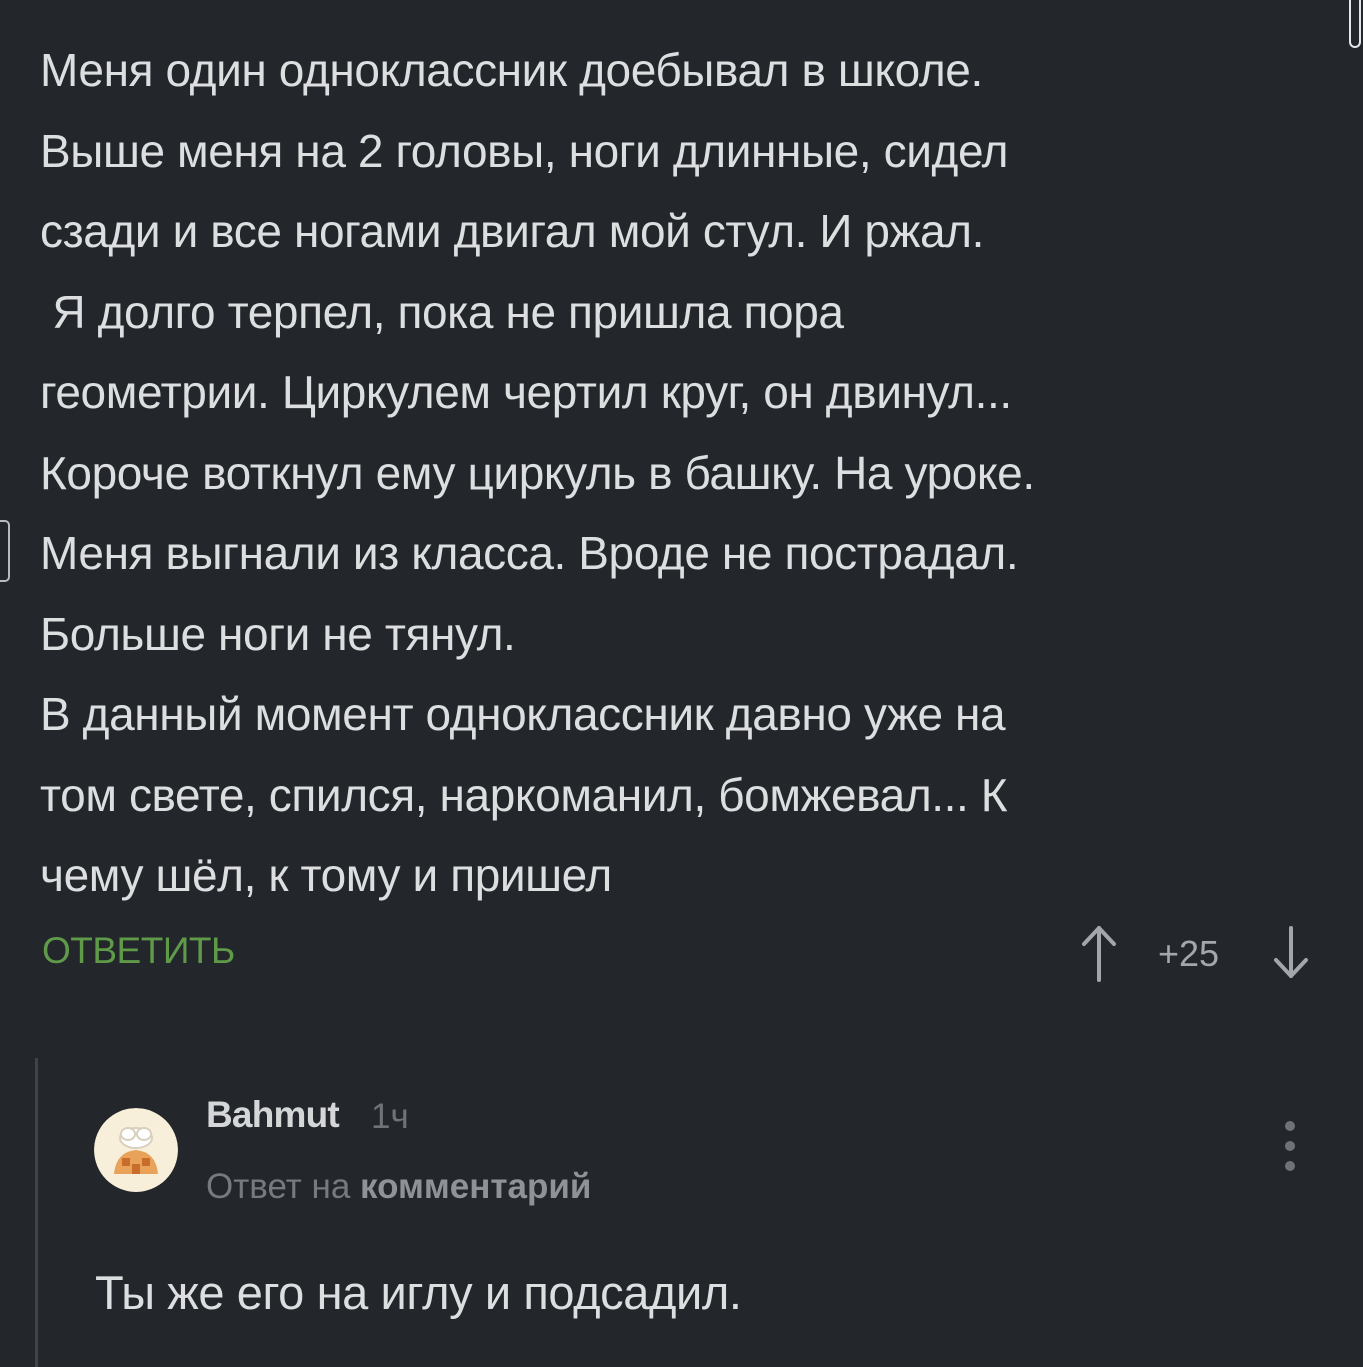  Describe the element at coordinates (1291, 953) in the screenshot. I see `downvote-arrow-icon` at that location.